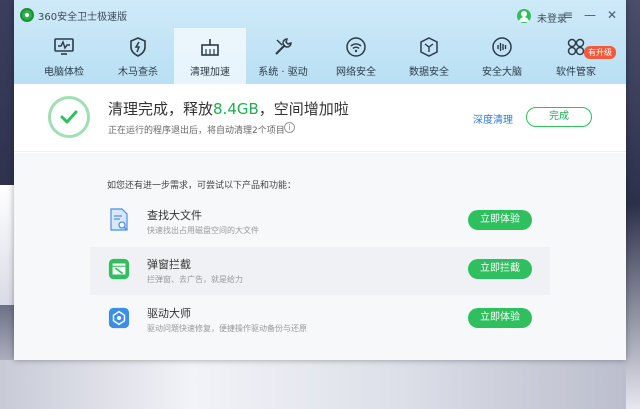 This screenshot has width=640, height=409. I want to click on status-title-suffix: ，空间增加啦, so click(303, 109).